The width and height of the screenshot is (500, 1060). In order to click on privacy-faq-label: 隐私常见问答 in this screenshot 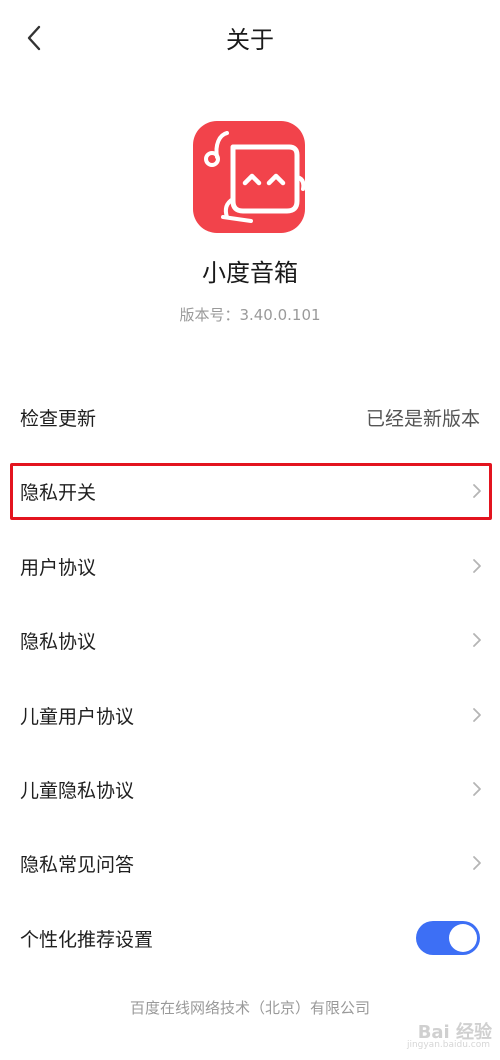, I will do `click(77, 864)`.